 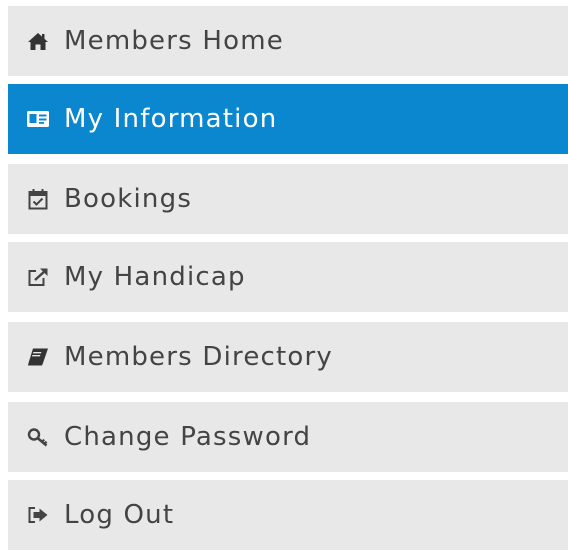 I want to click on calendar-check-icon, so click(x=38, y=199).